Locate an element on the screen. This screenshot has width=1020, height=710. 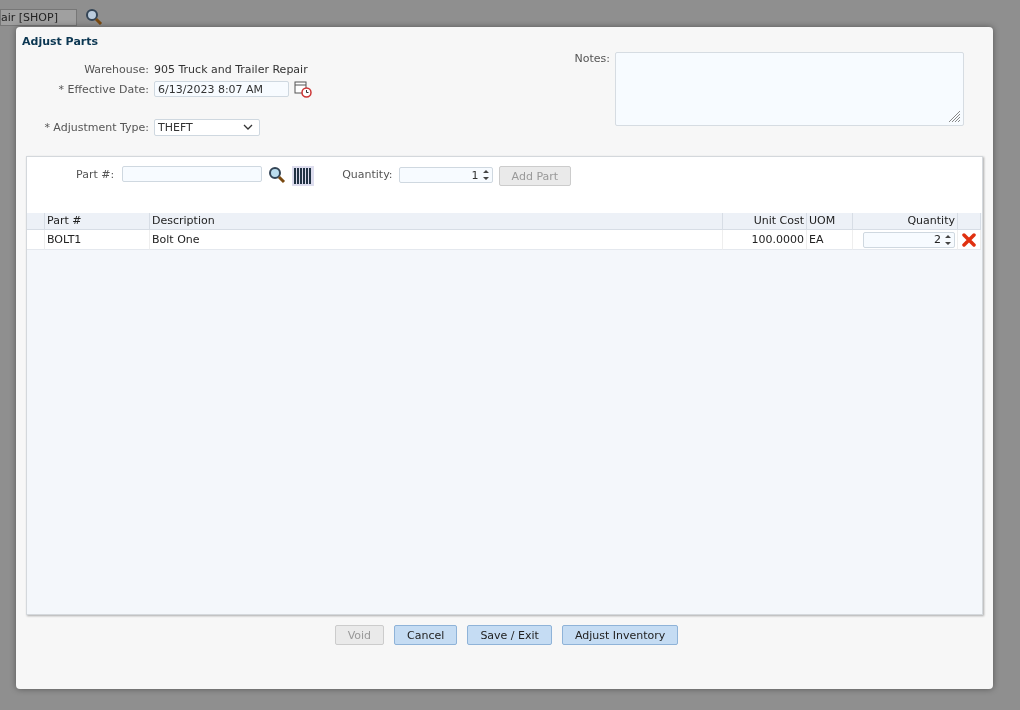
adjustment-type-dropdown: THEFT is located at coordinates (207, 127).